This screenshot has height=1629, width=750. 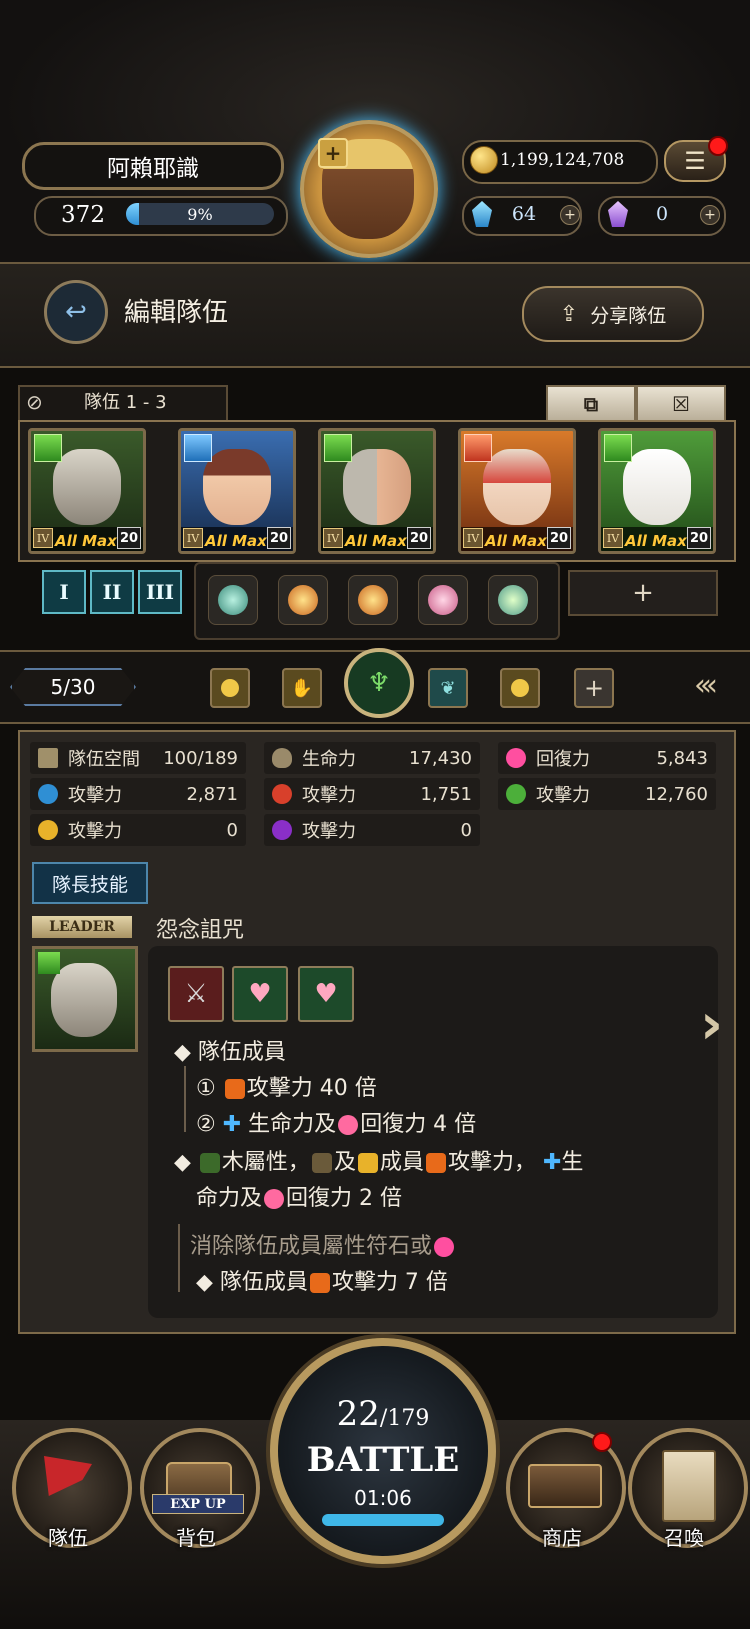 I want to click on page-title: 編輯隊伍, so click(x=176, y=313).